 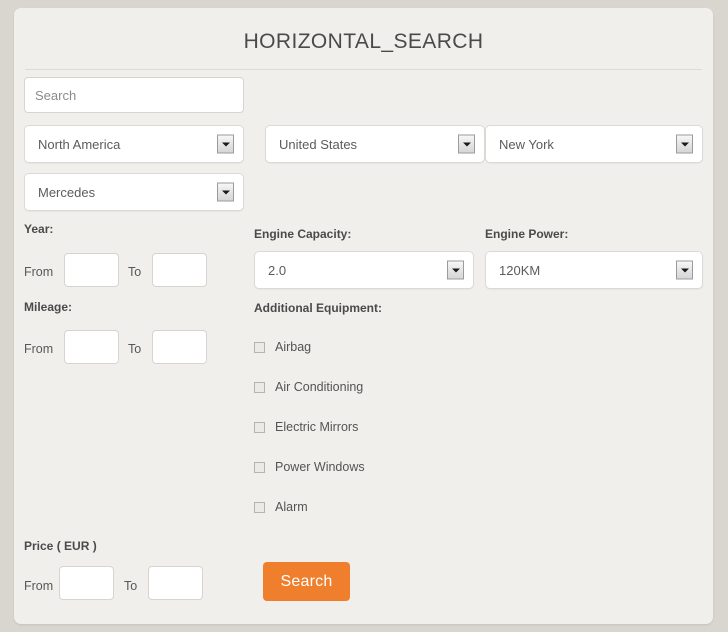 I want to click on price-from-input, so click(x=86, y=583).